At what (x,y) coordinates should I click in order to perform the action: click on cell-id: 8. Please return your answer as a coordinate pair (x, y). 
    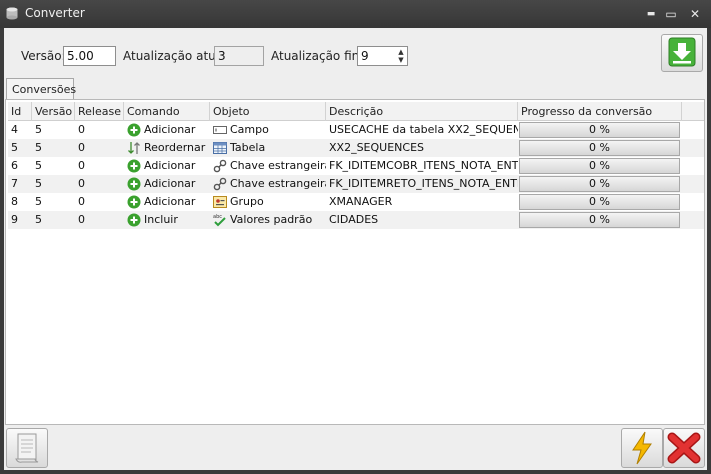
    Looking at the image, I should click on (14, 201).